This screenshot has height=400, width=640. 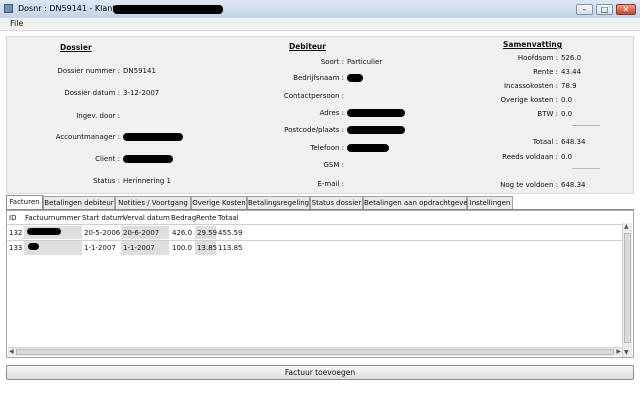 I want to click on postcode-label: Postcode/plaats :, so click(x=314, y=130).